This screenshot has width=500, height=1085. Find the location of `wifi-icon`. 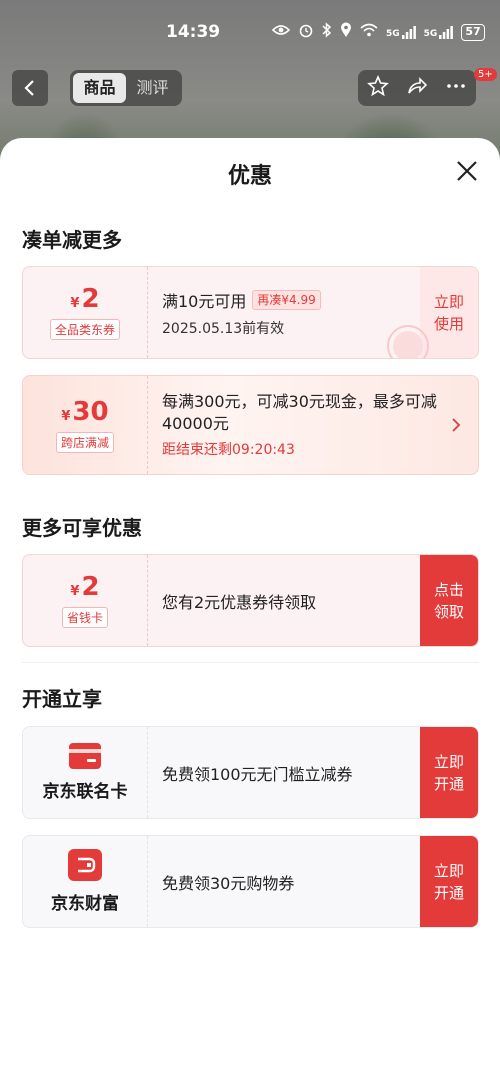

wifi-icon is located at coordinates (369, 32).